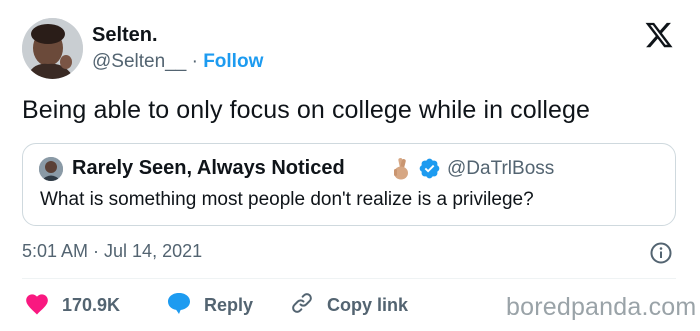 The height and width of the screenshot is (331, 700). I want to click on quoted-author-handle: @DaTrlBoss, so click(500, 169).